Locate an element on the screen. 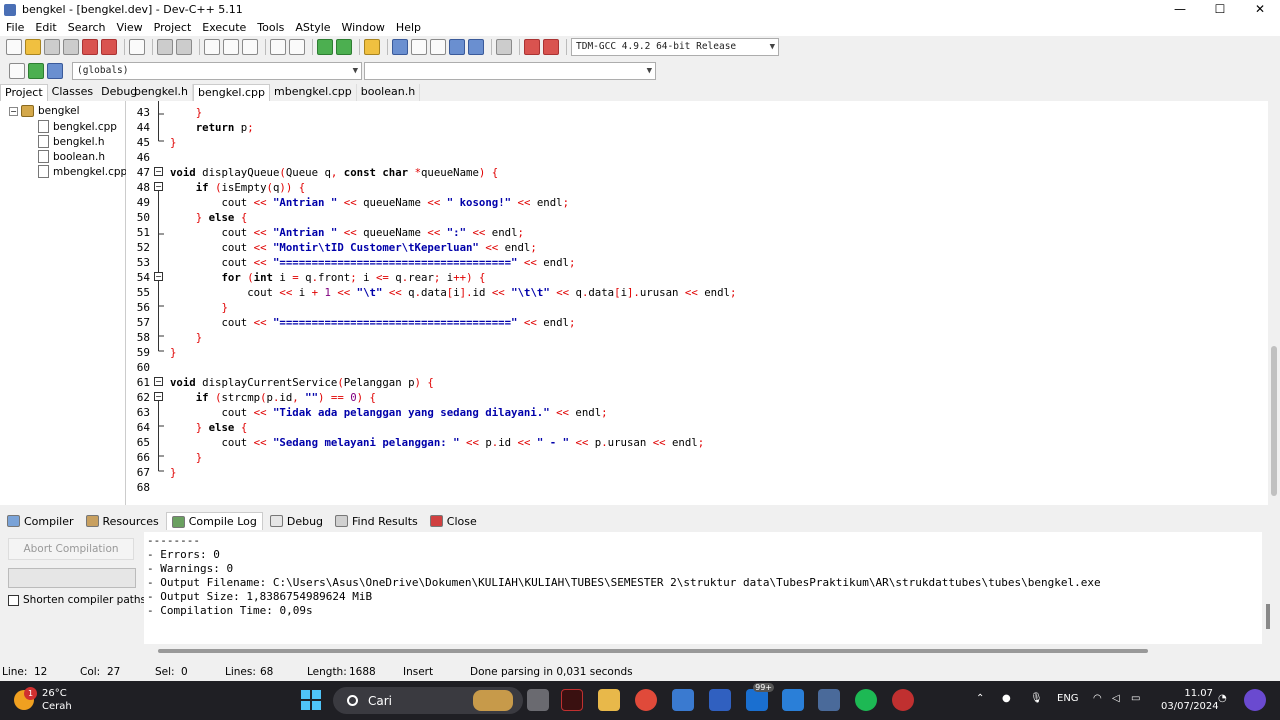 The width and height of the screenshot is (1280, 720). collapse-icon: − is located at coordinates (13, 111).